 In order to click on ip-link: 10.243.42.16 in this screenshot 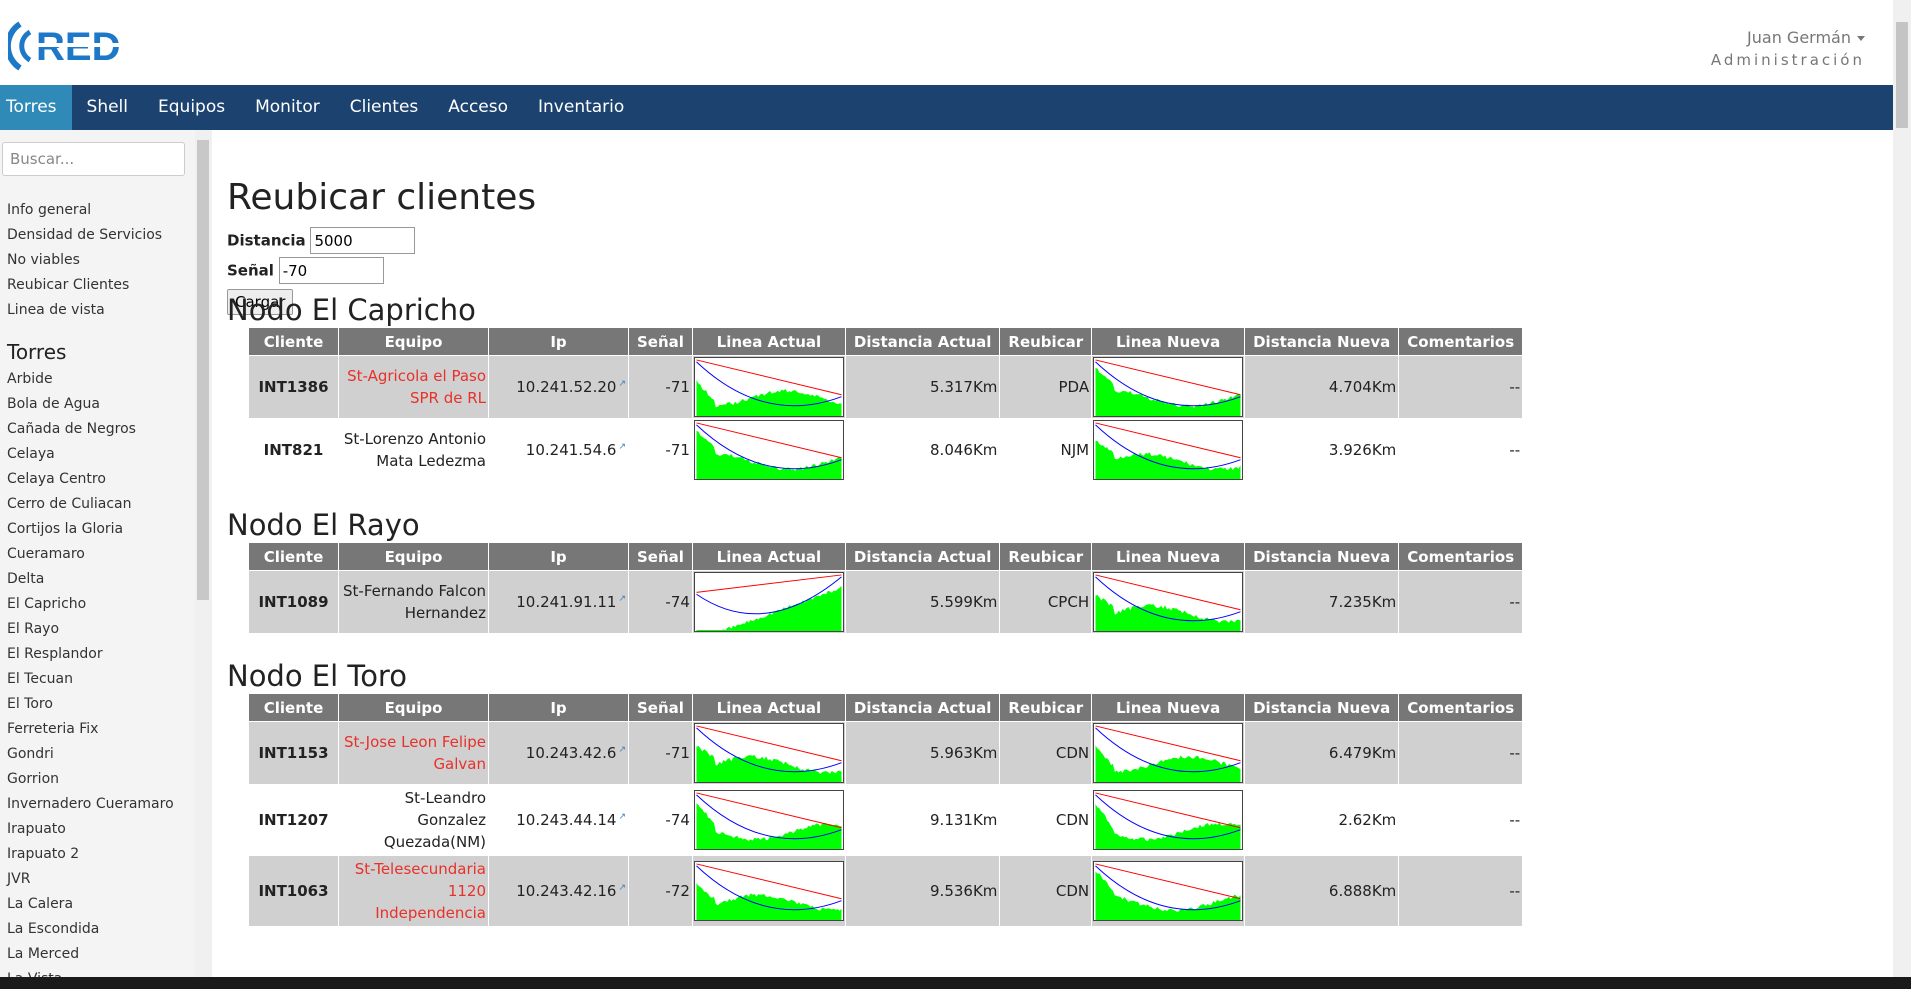, I will do `click(566, 891)`.